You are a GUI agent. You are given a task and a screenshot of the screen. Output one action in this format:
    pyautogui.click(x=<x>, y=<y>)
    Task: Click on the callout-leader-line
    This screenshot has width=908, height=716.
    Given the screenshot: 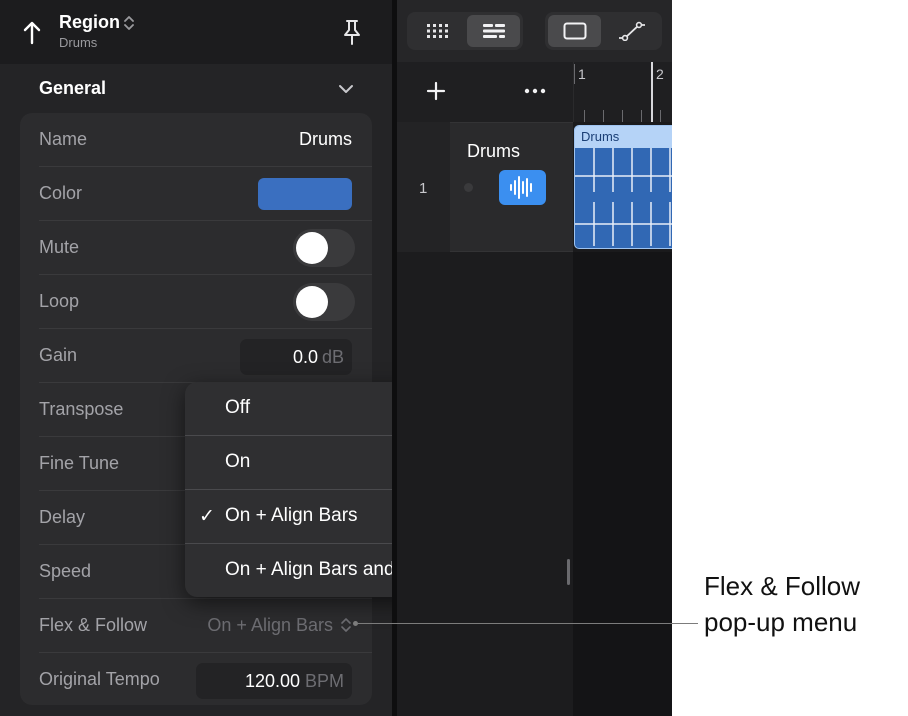 What is the action you would take?
    pyautogui.click(x=528, y=623)
    